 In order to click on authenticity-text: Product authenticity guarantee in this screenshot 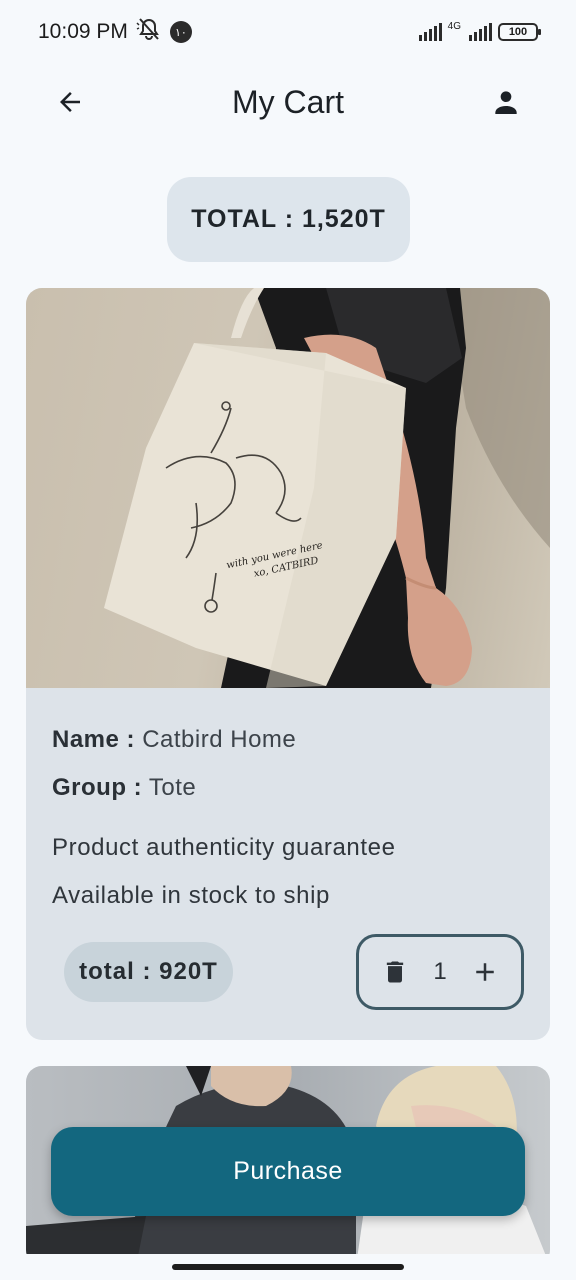, I will do `click(224, 847)`.